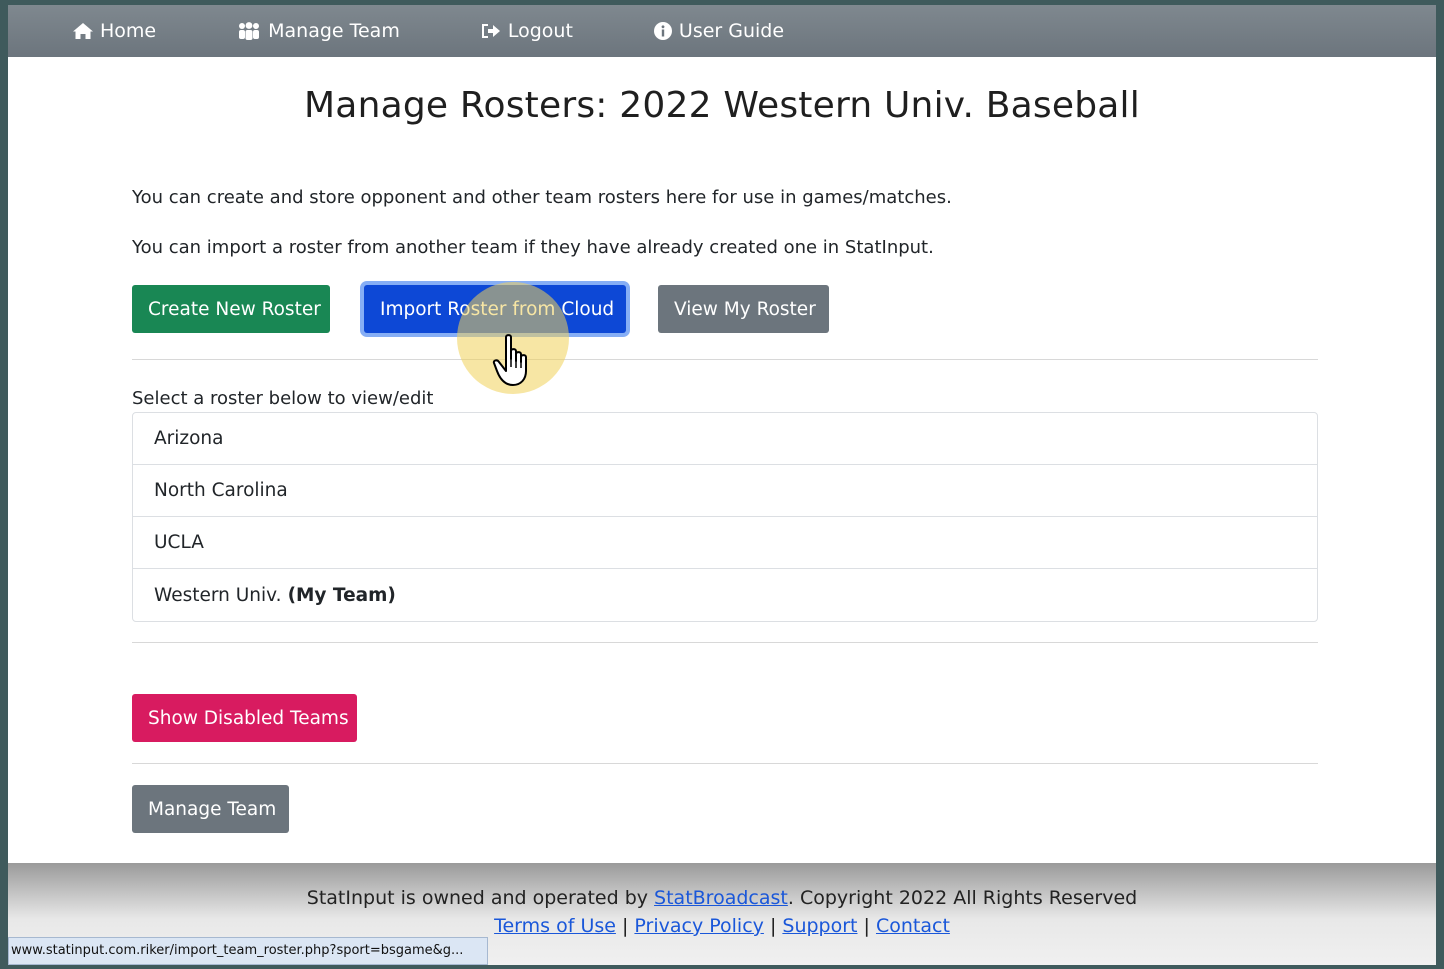 The width and height of the screenshot is (1444, 969). What do you see at coordinates (83, 31) in the screenshot?
I see `home-icon` at bounding box center [83, 31].